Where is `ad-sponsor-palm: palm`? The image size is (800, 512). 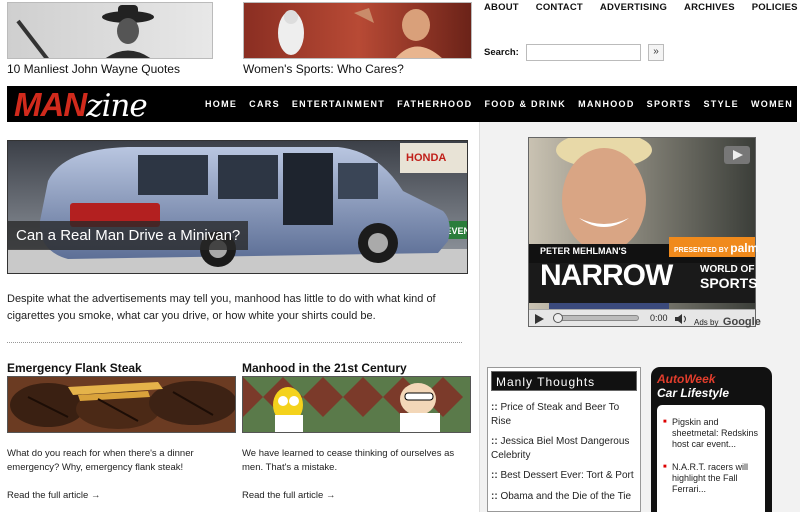
ad-sponsor-palm: palm is located at coordinates (744, 248).